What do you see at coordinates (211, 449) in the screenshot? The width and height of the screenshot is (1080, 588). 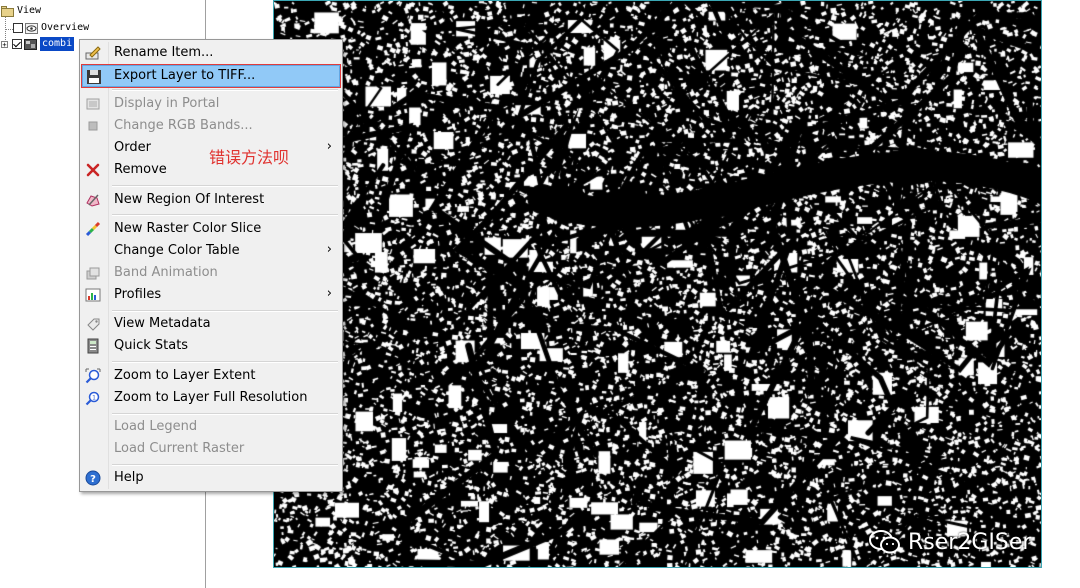 I see `menu-item-load-raster: Load Current Raster` at bounding box center [211, 449].